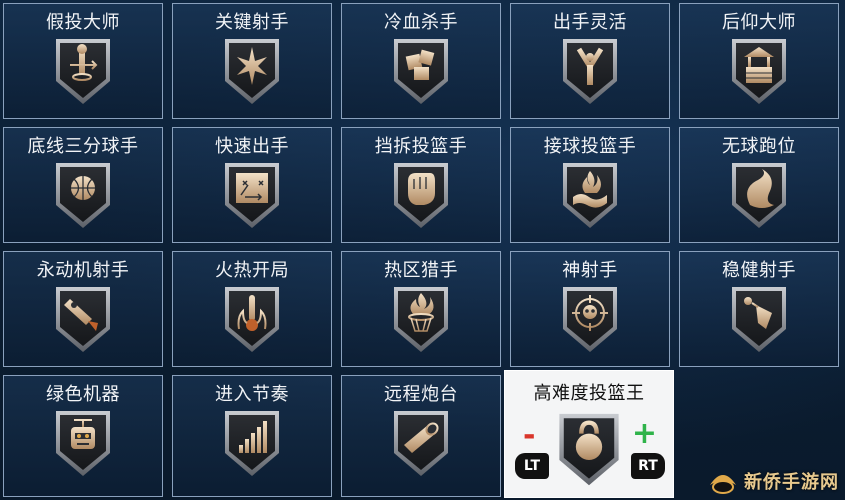 This screenshot has width=845, height=500. I want to click on thermometer-icon, so click(252, 319).